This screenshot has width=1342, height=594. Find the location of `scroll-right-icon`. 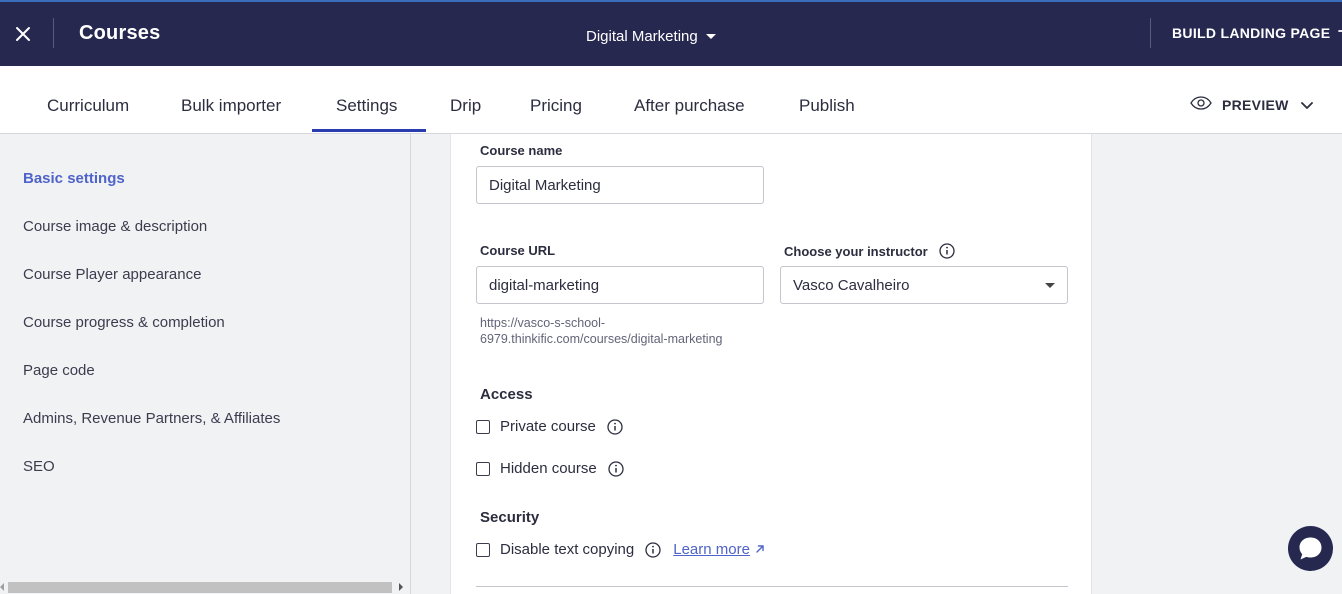

scroll-right-icon is located at coordinates (401, 587).